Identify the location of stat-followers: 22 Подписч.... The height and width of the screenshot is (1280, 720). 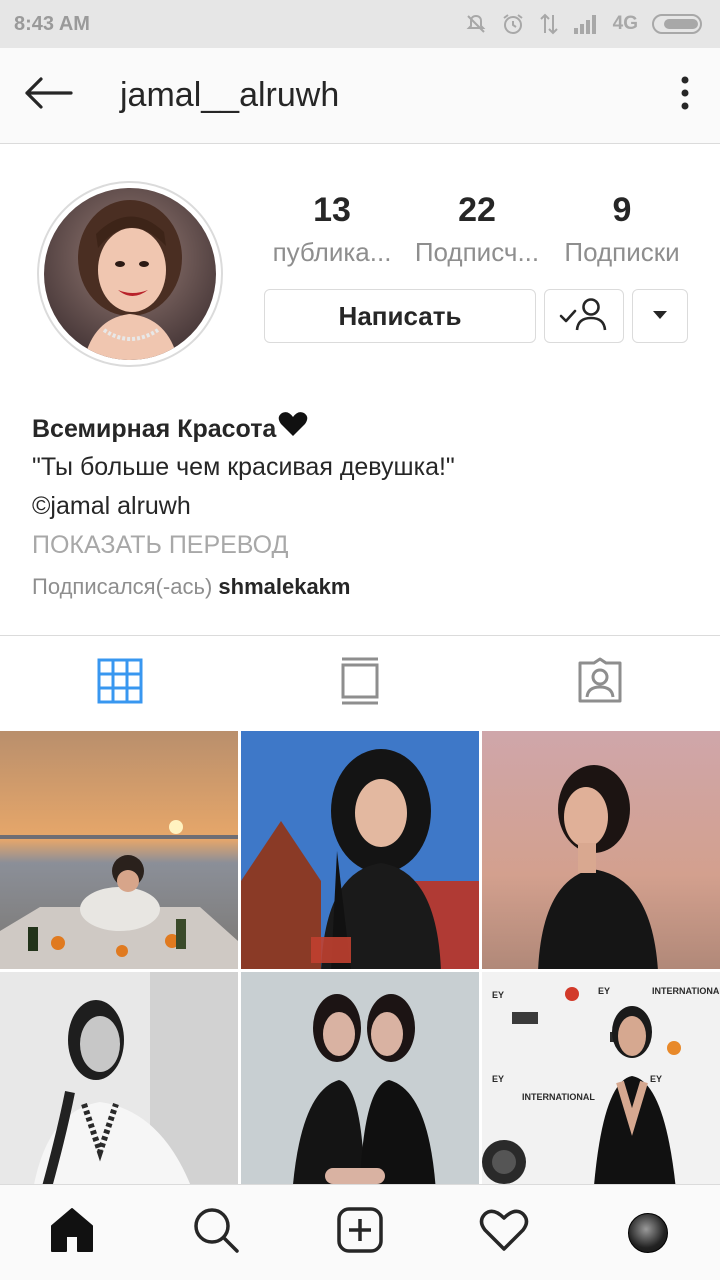
(477, 230).